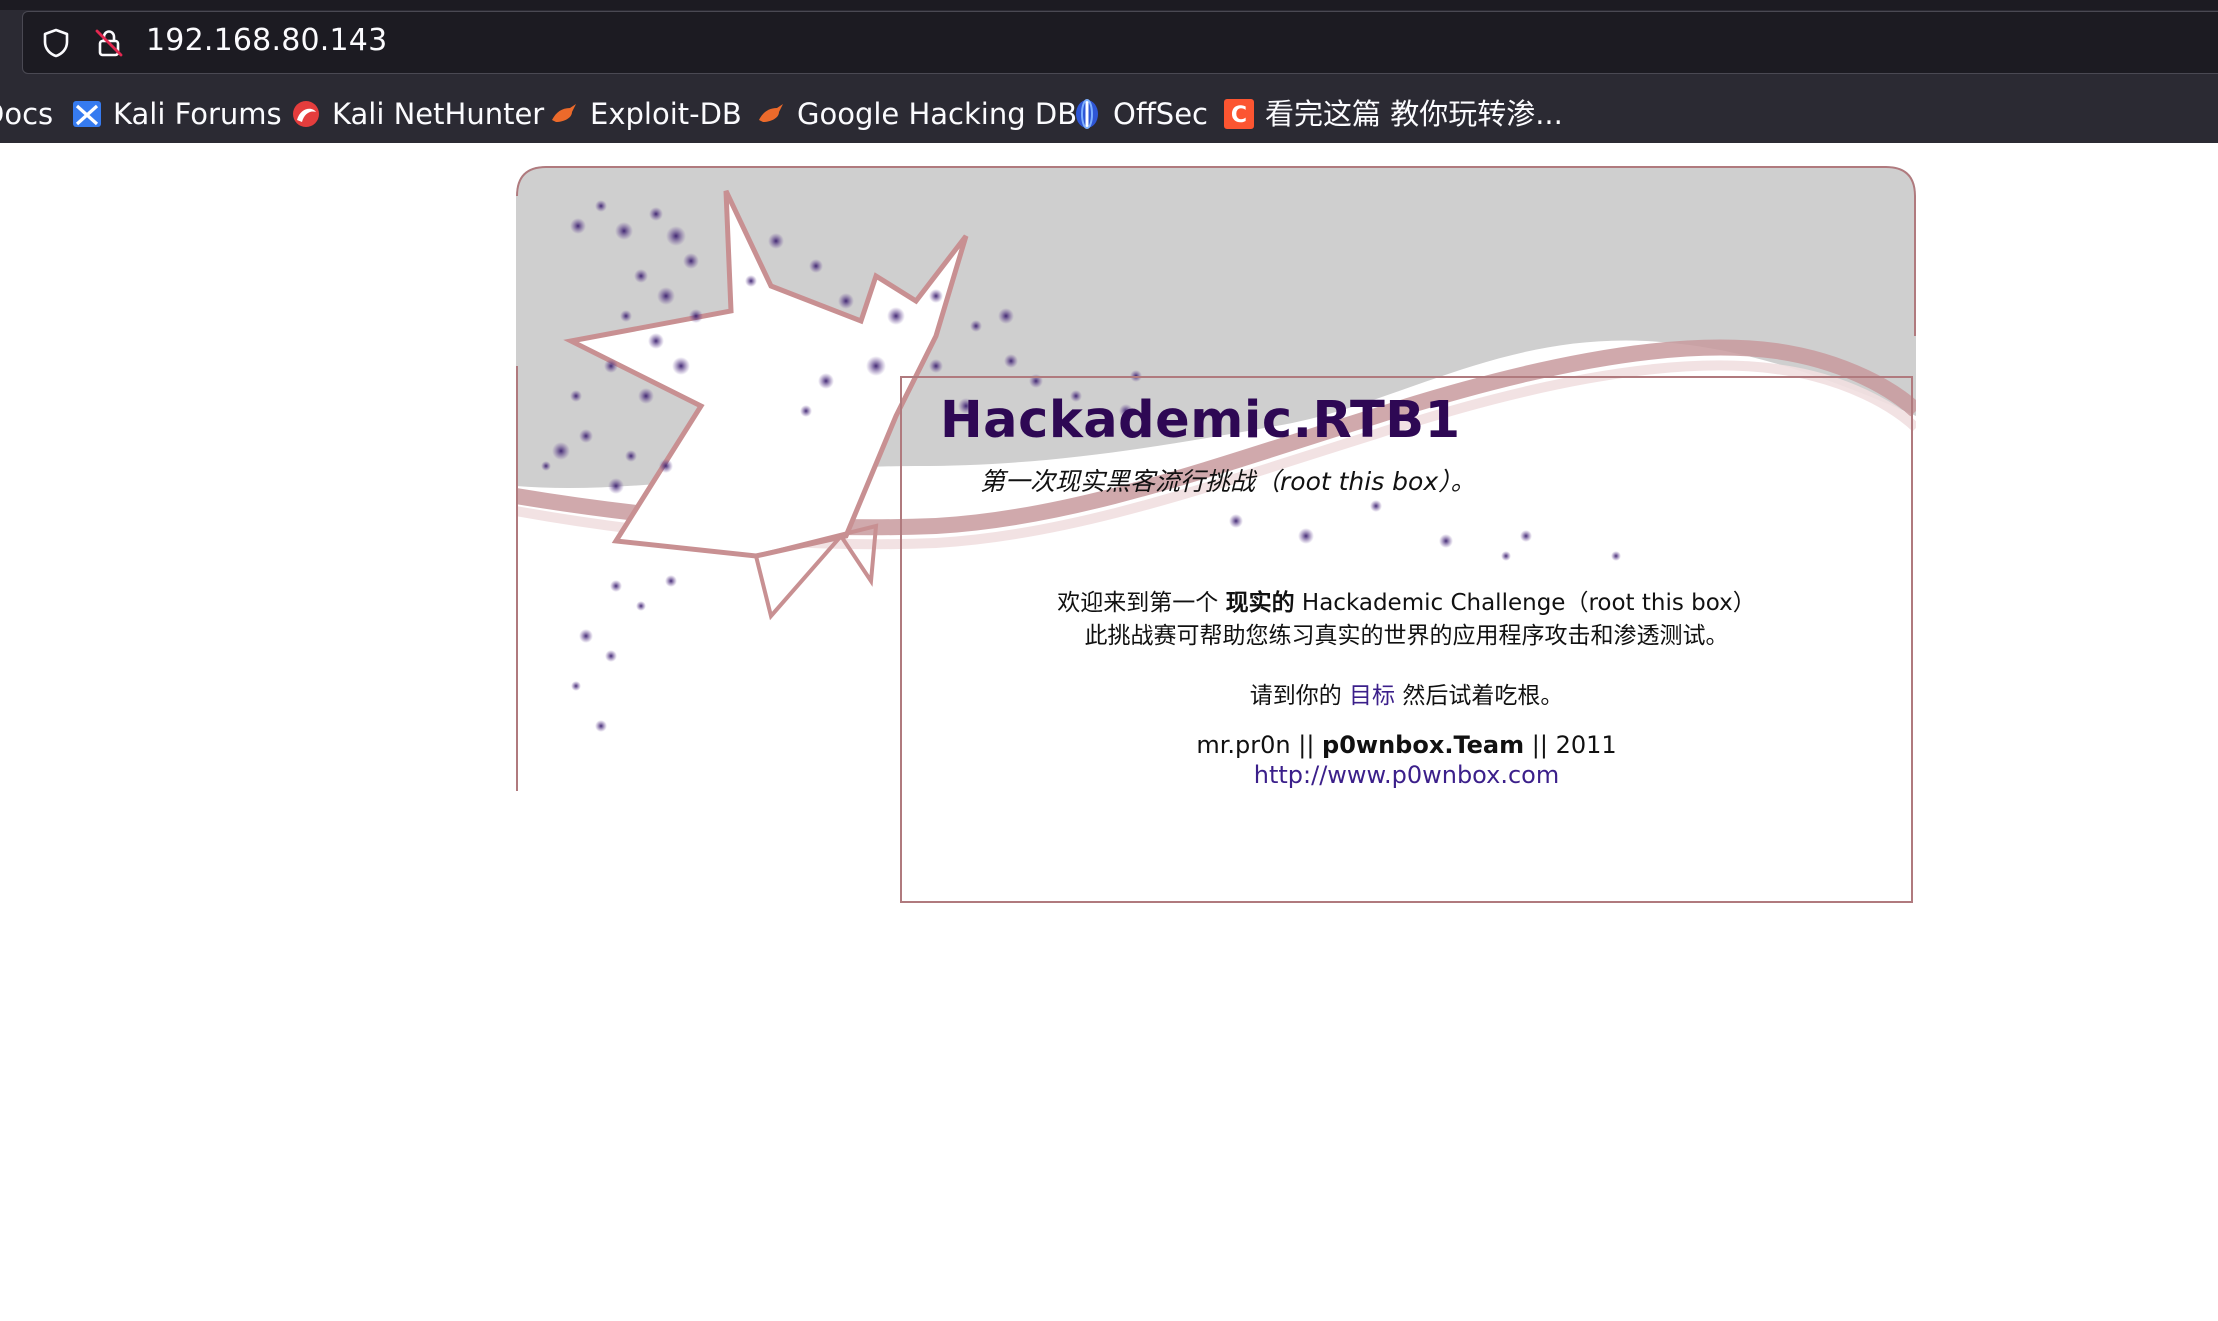  What do you see at coordinates (1528, 603) in the screenshot?
I see `welcome-suffix: Hackademic Challenge（root this box）` at bounding box center [1528, 603].